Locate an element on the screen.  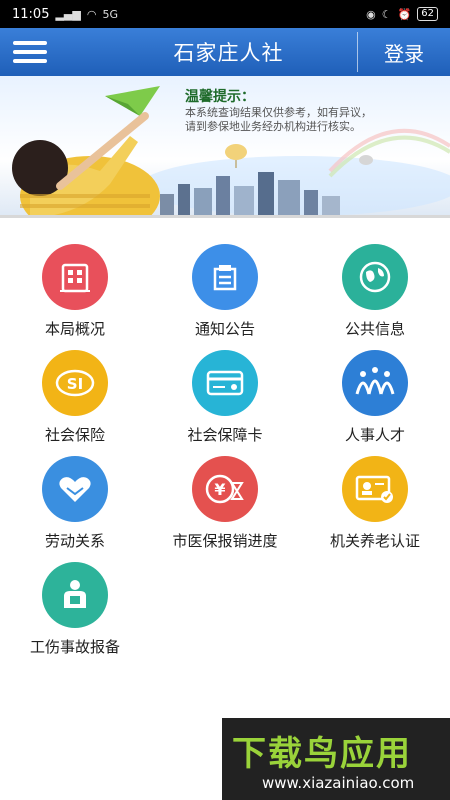
menu-item-notice: 通知公告 is located at coordinates (225, 294).